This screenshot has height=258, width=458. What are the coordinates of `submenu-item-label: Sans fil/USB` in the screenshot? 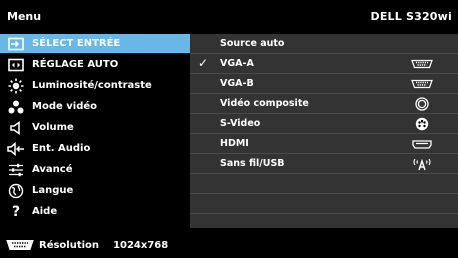 It's located at (252, 163).